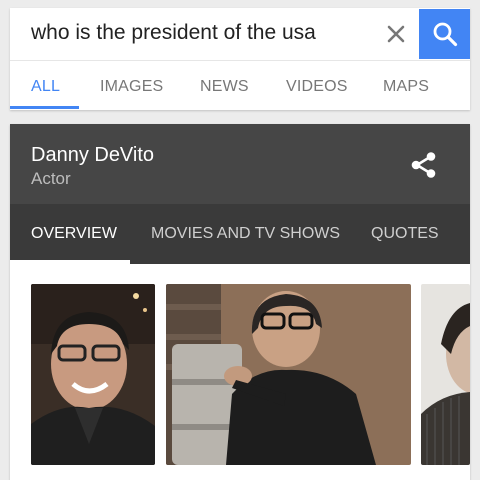  I want to click on entity-name: Danny DeVito, so click(92, 155).